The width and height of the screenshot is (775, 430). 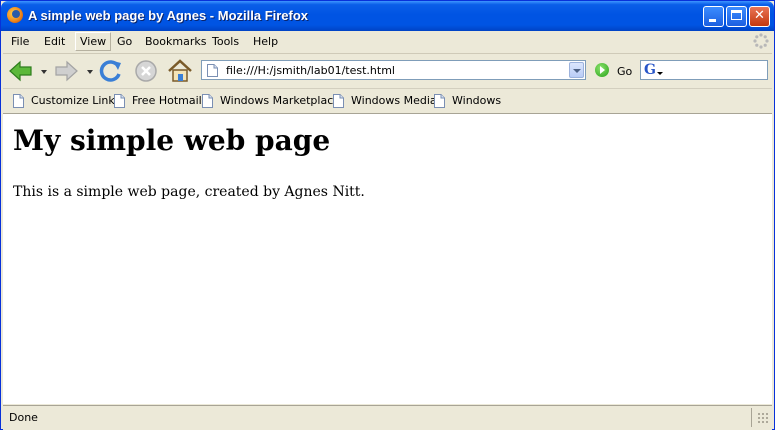 I want to click on back-arrow-icon, so click(x=21, y=71).